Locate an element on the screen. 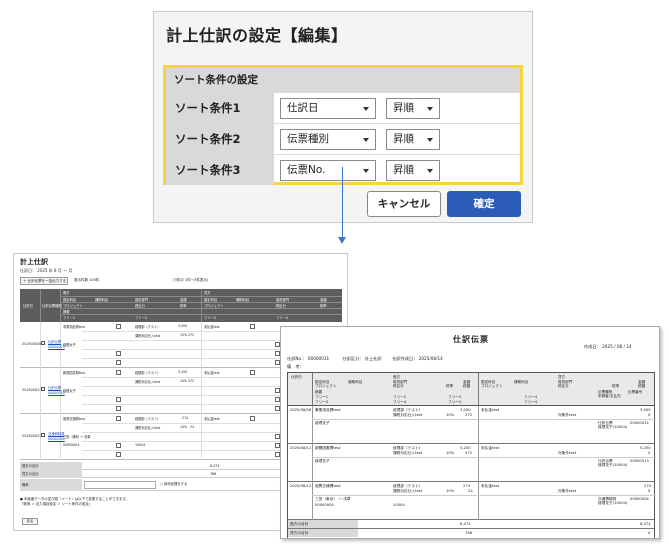  sort-order-select-2: 昇順 is located at coordinates (413, 139).